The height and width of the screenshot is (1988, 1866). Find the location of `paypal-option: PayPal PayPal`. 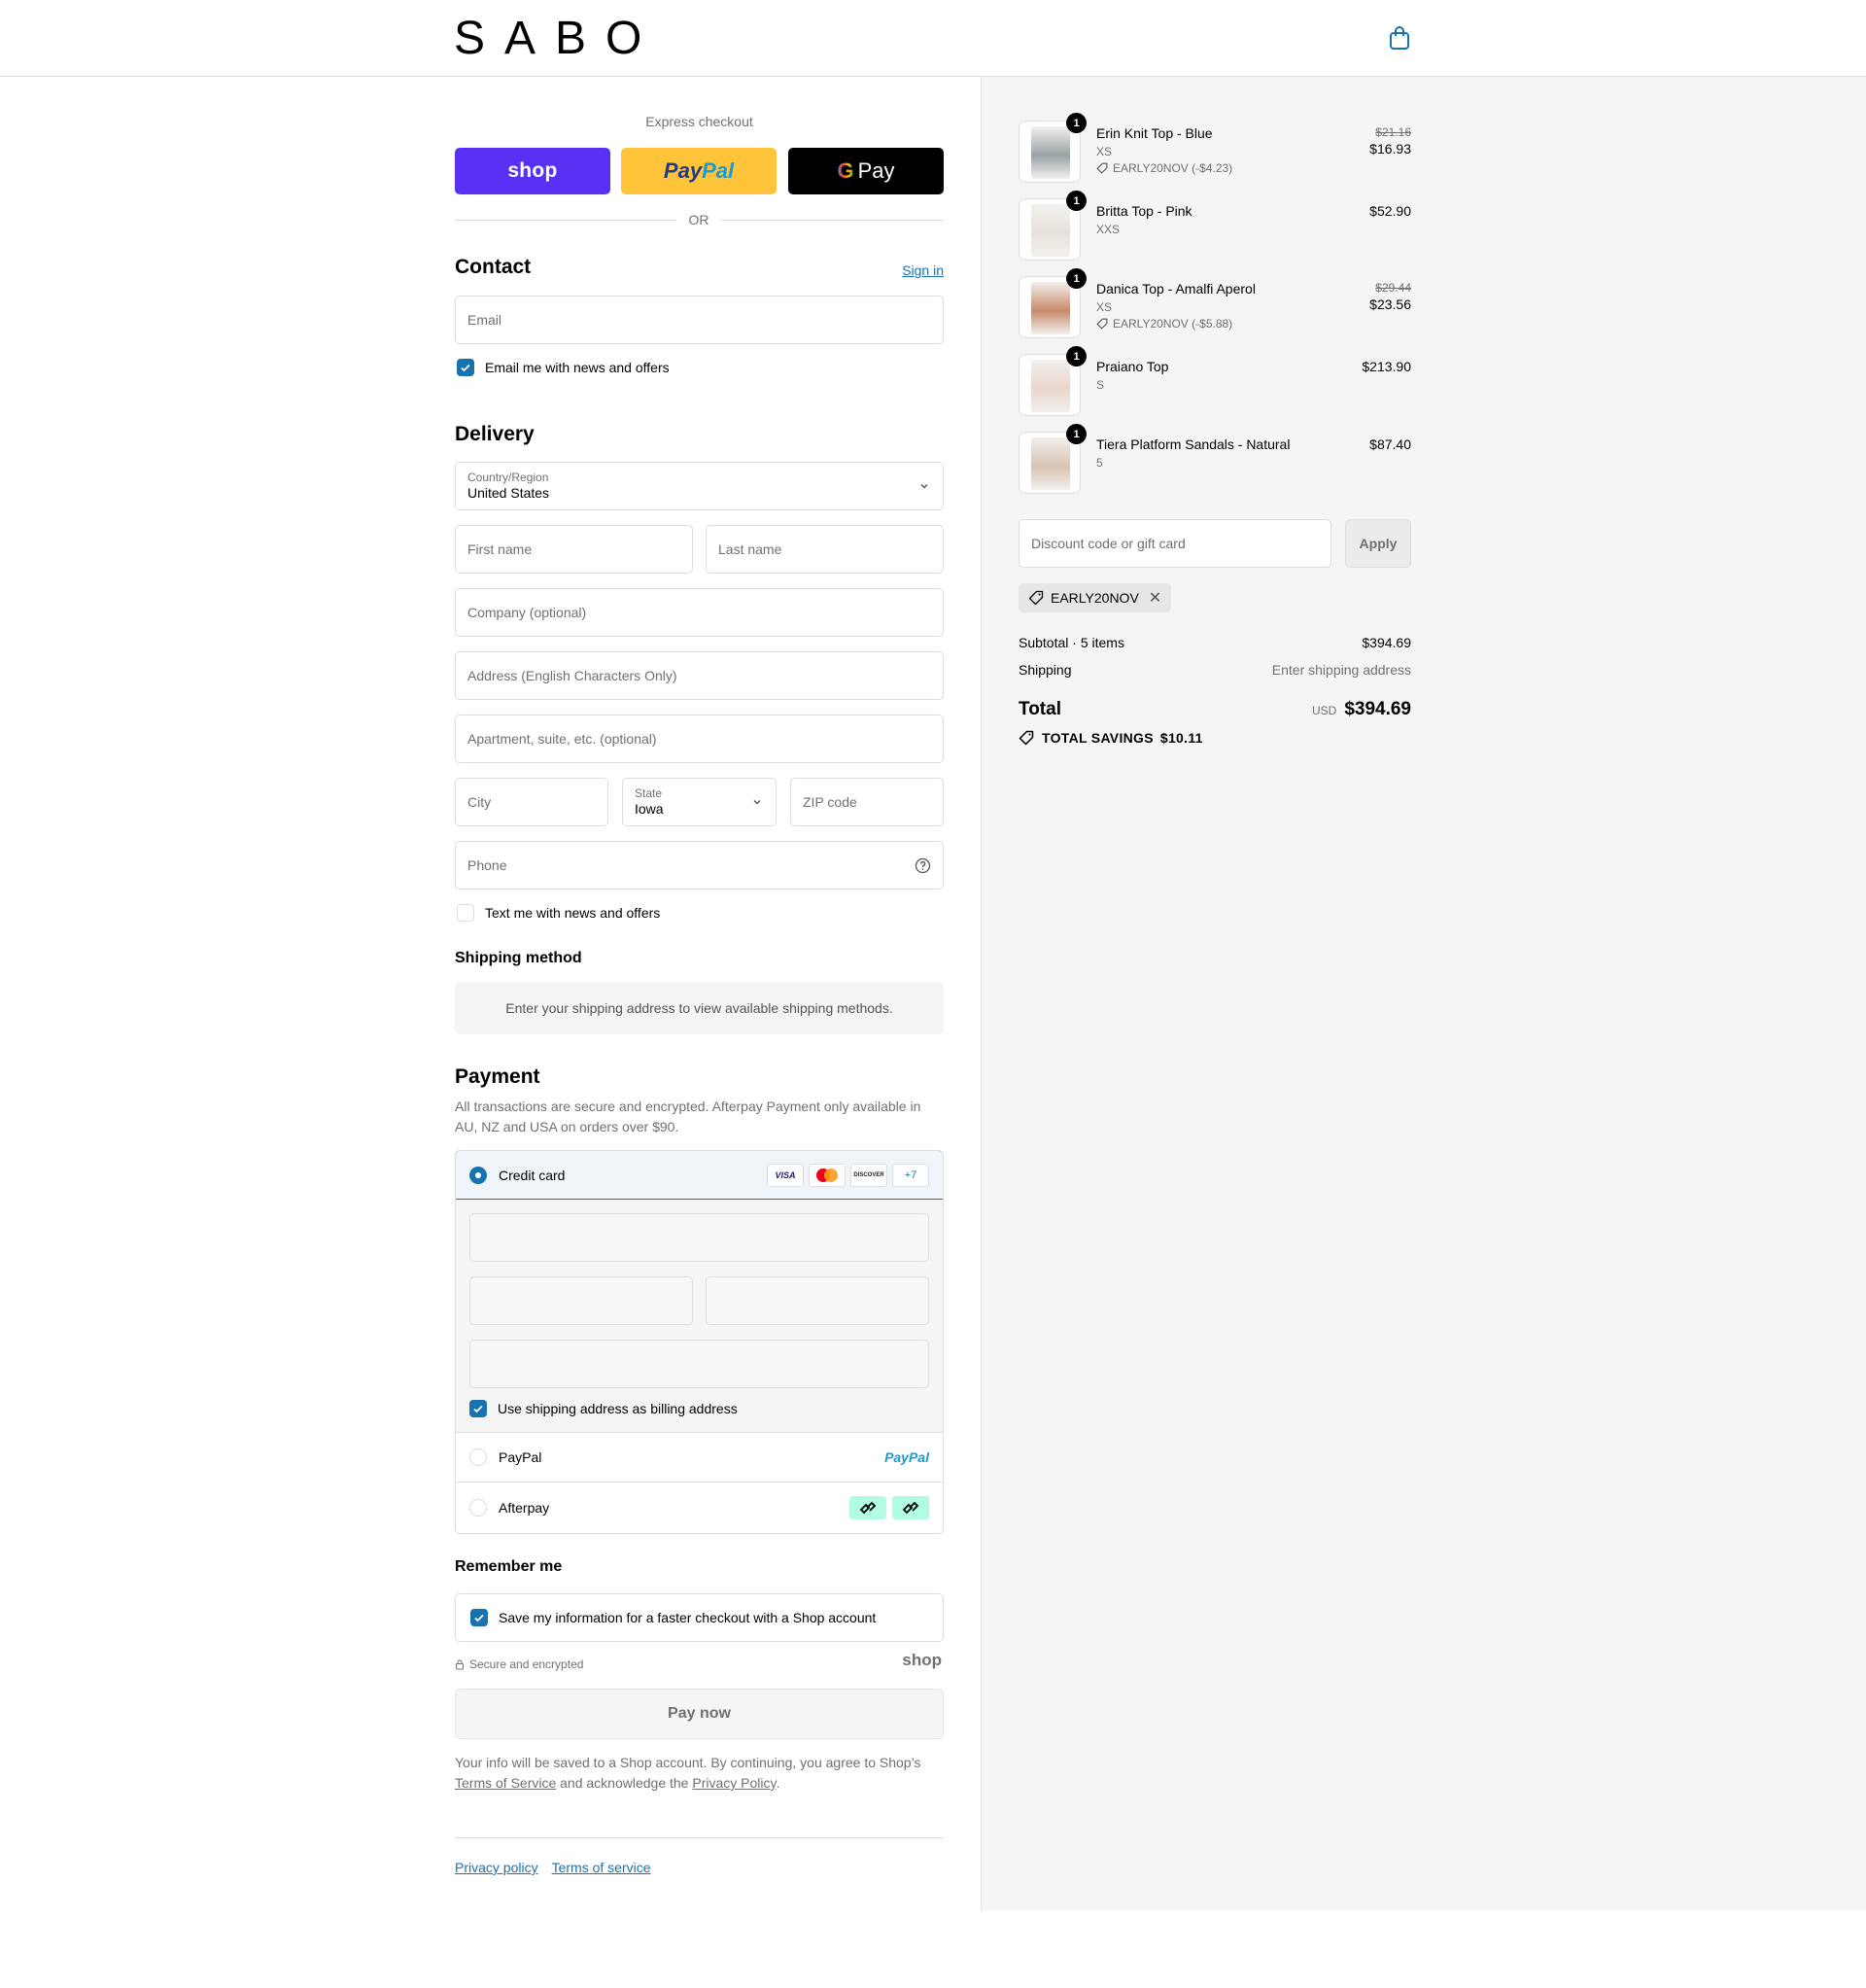

paypal-option: PayPal PayPal is located at coordinates (699, 1457).